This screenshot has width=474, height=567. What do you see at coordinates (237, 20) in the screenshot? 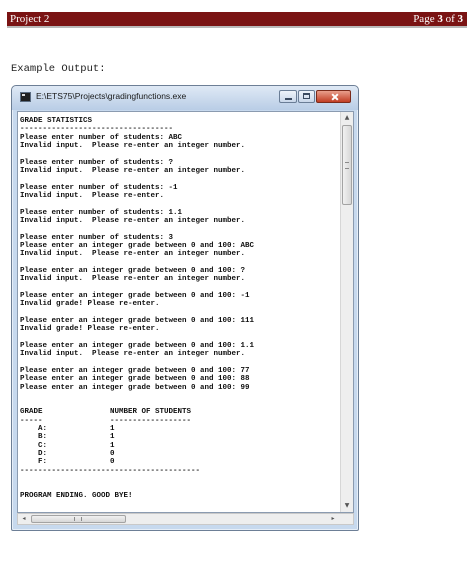
I see `document-header-bar: Project 2 Page 3 of 3` at bounding box center [237, 20].